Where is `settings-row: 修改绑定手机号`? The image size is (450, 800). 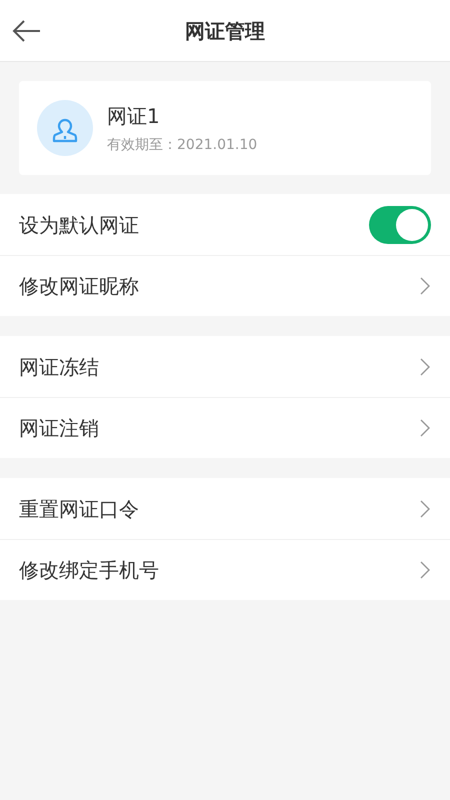 settings-row: 修改绑定手机号 is located at coordinates (225, 569).